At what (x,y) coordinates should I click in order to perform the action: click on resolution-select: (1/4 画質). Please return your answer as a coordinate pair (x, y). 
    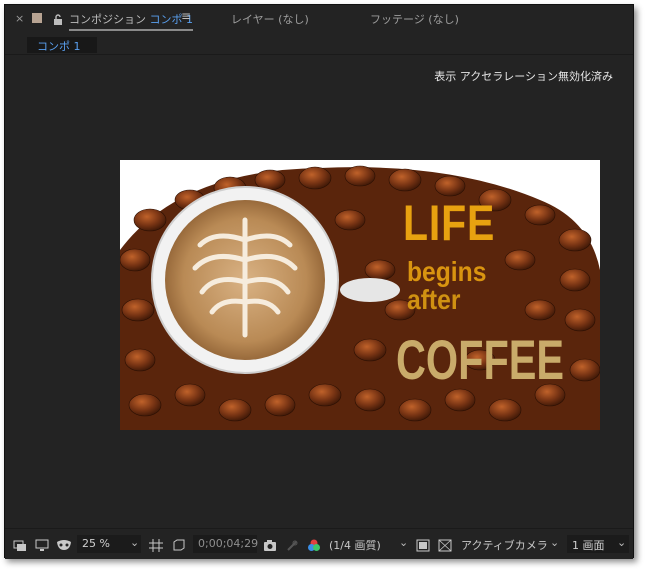
    Looking at the image, I should click on (355, 545).